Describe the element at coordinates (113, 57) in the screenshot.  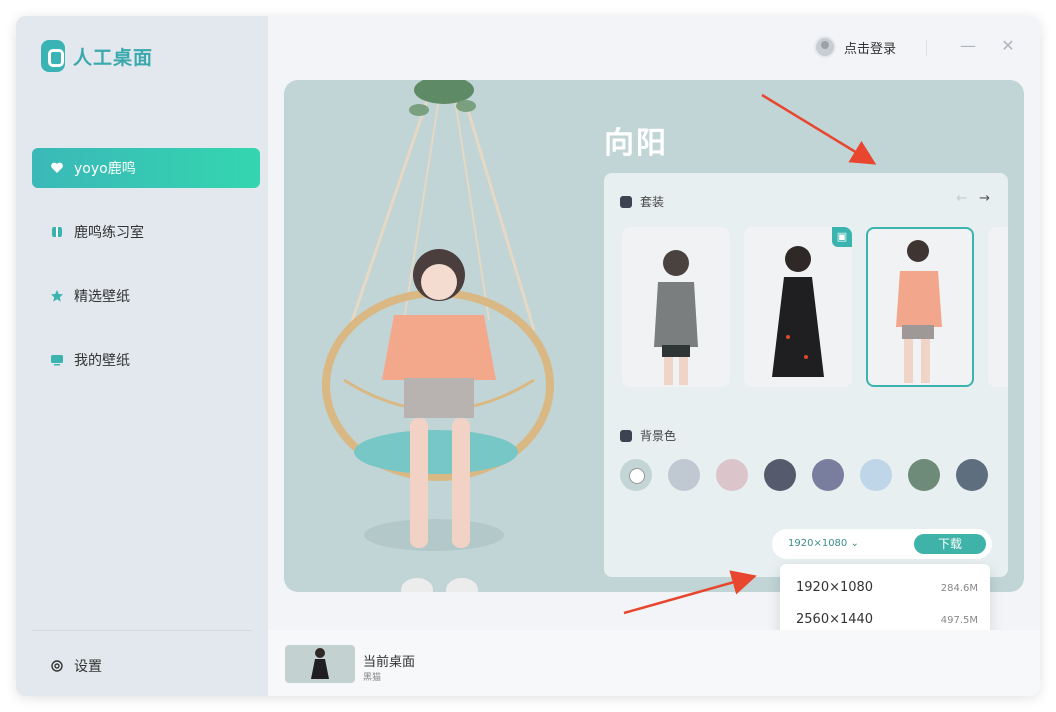
I see `logo-text: 人工桌面` at that location.